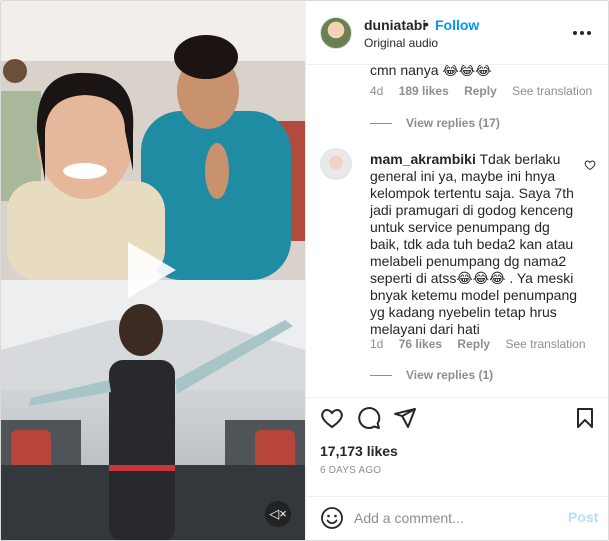  Describe the element at coordinates (377, 344) in the screenshot. I see `comment-age: 1d` at that location.